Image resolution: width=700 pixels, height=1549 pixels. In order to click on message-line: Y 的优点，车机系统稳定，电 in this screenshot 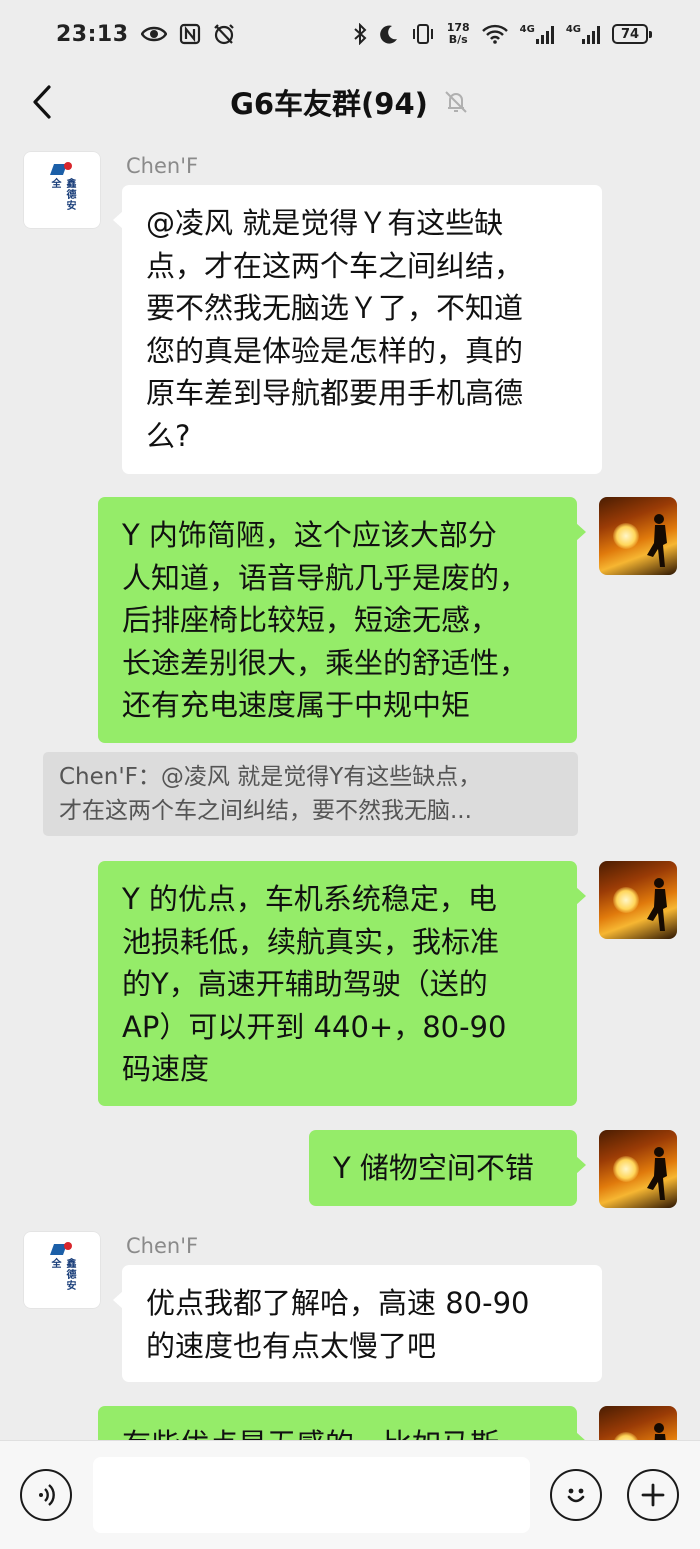, I will do `click(309, 899)`.